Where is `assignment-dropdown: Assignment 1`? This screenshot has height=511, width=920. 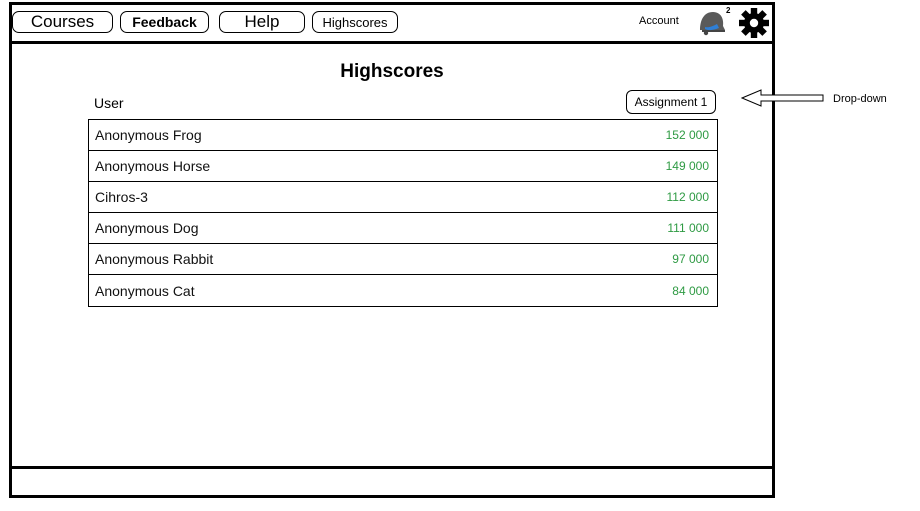 assignment-dropdown: Assignment 1 is located at coordinates (671, 102).